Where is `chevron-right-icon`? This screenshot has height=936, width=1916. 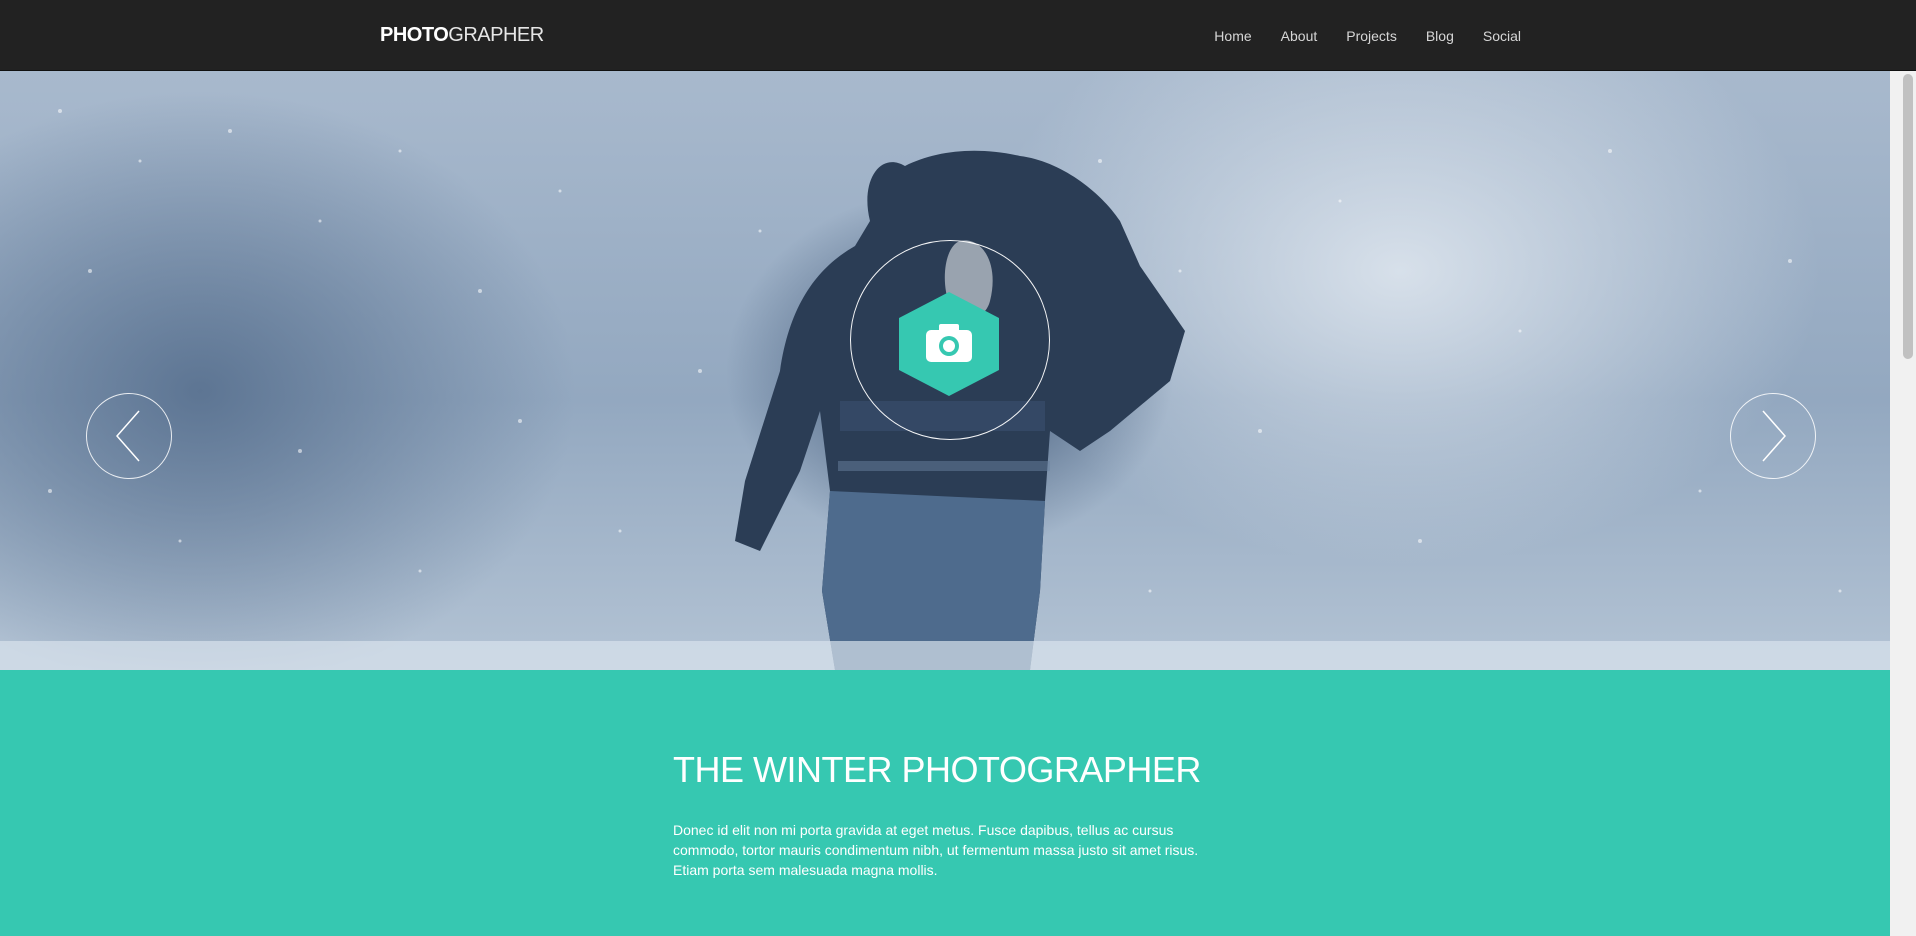 chevron-right-icon is located at coordinates (1774, 436).